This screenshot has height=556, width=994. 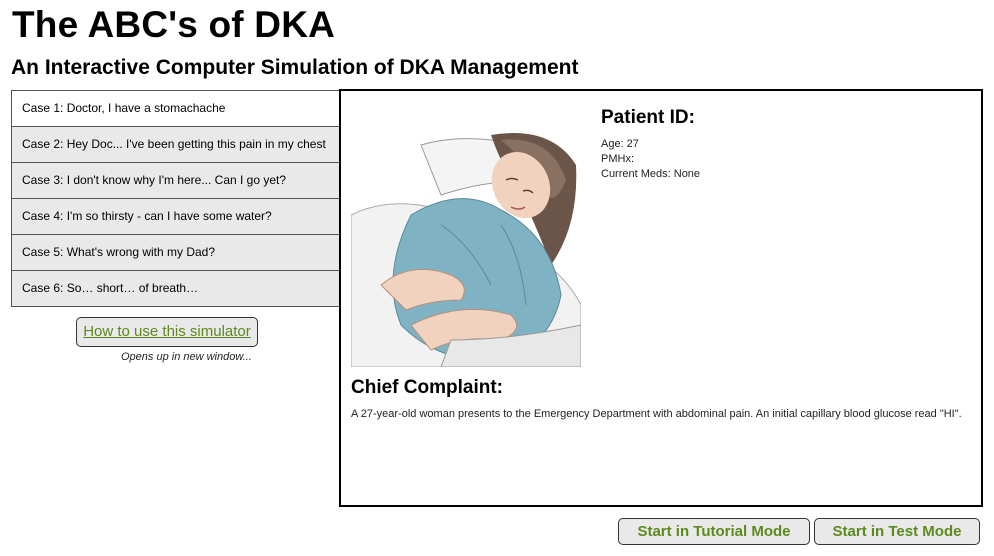 What do you see at coordinates (648, 117) in the screenshot?
I see `patient-id-heading: Patient ID:` at bounding box center [648, 117].